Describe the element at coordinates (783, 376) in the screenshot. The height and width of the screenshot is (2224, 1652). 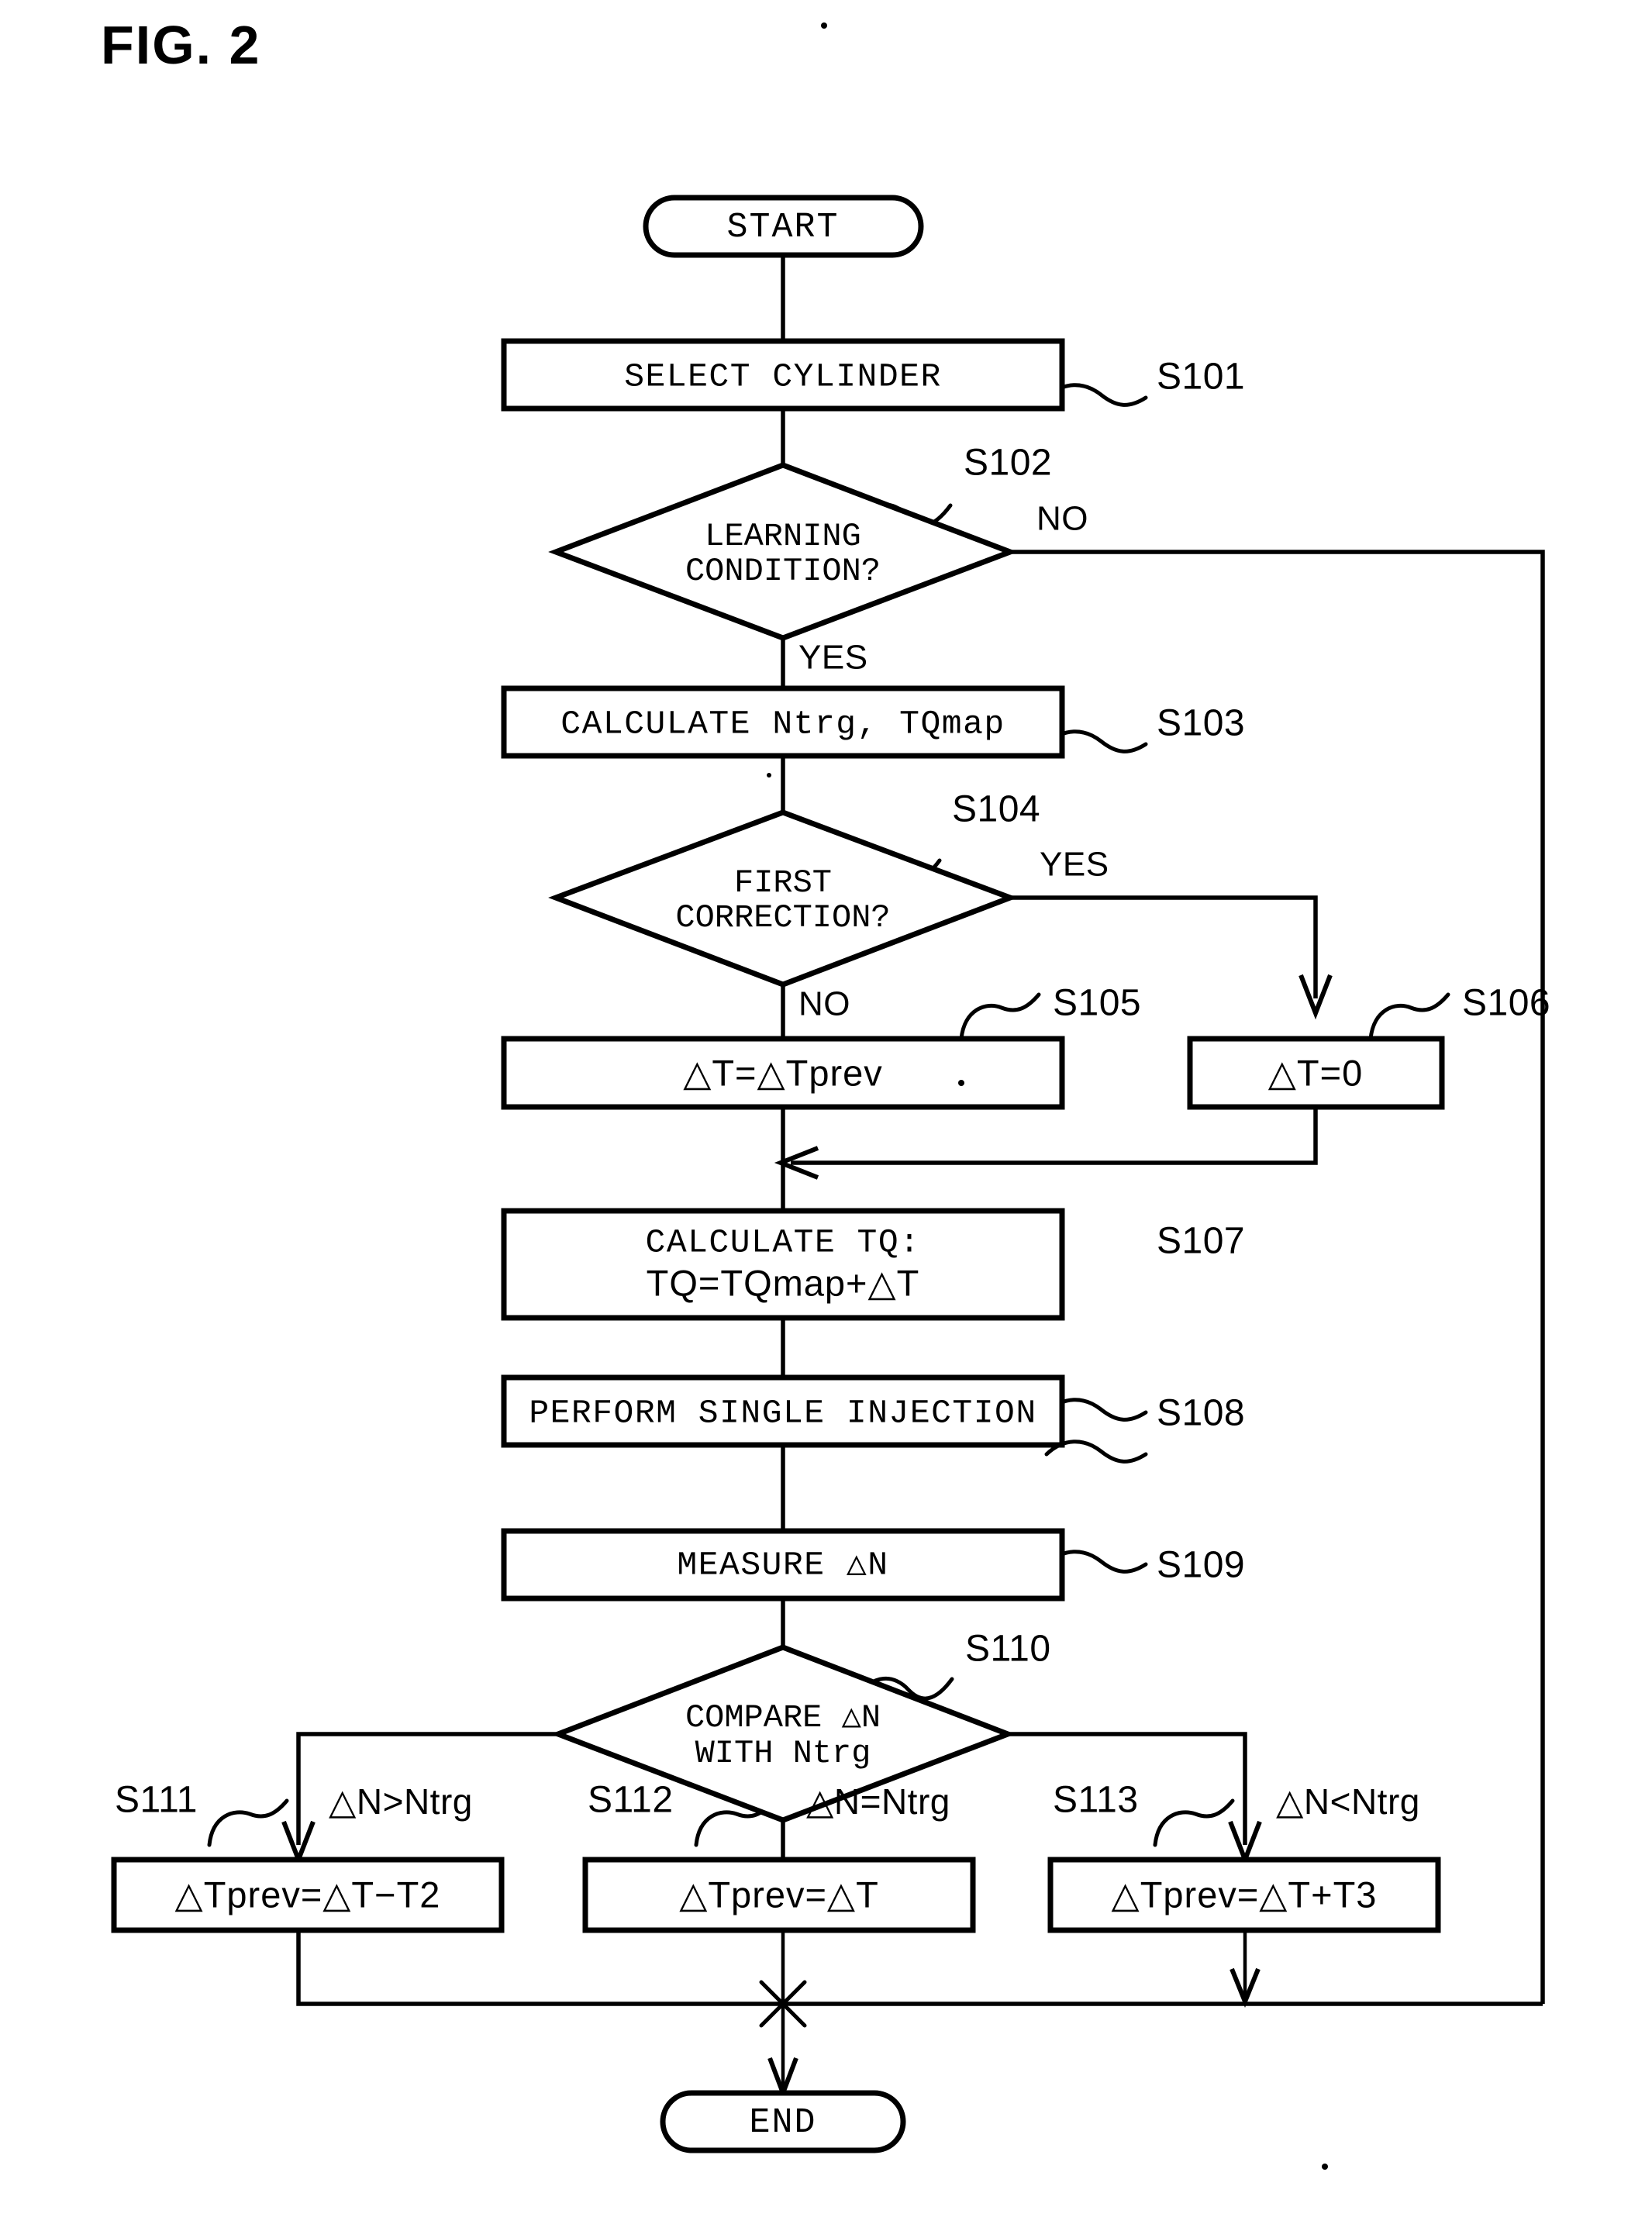
I see `s101-label: SELECT CYLINDER` at that location.